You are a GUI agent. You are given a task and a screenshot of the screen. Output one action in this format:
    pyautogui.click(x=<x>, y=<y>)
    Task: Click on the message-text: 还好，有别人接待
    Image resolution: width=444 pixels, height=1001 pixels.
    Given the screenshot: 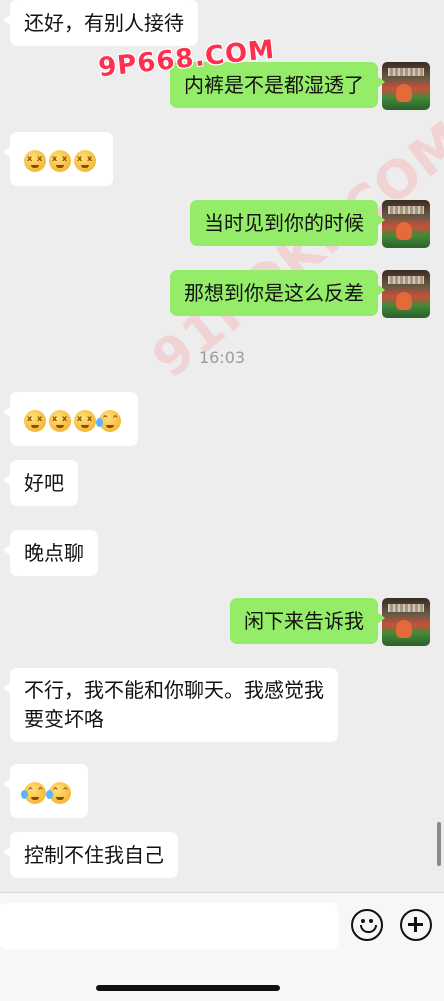 What is the action you would take?
    pyautogui.click(x=104, y=23)
    